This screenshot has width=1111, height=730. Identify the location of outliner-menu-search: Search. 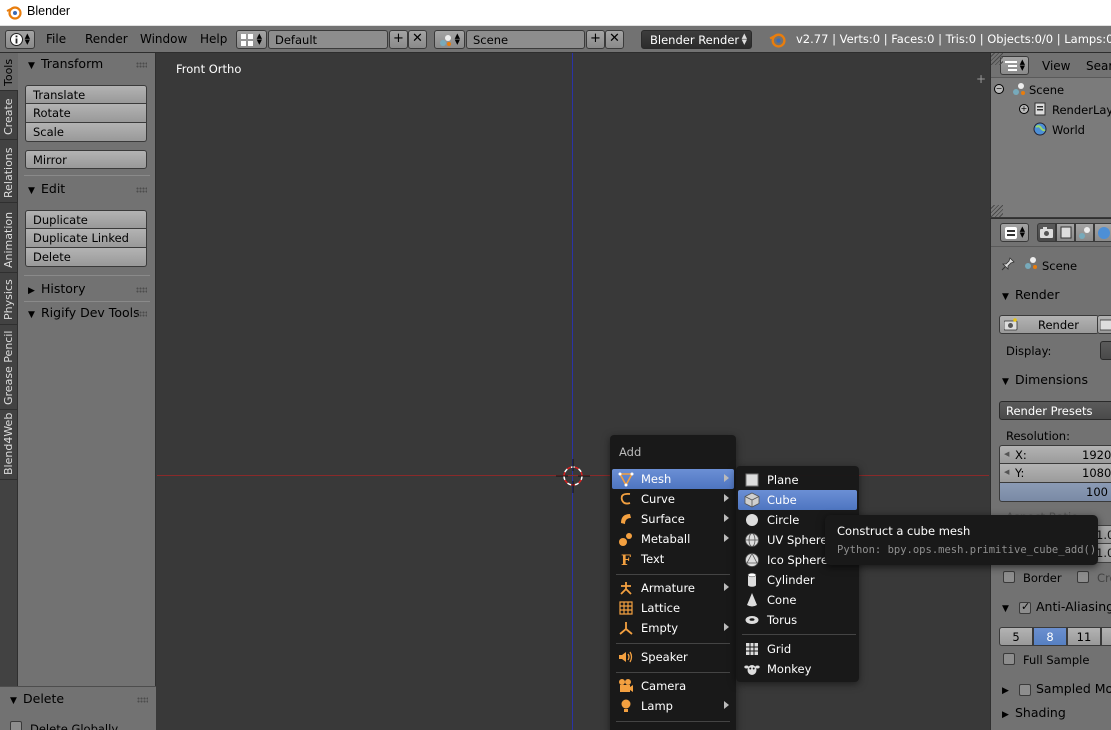
(1098, 66).